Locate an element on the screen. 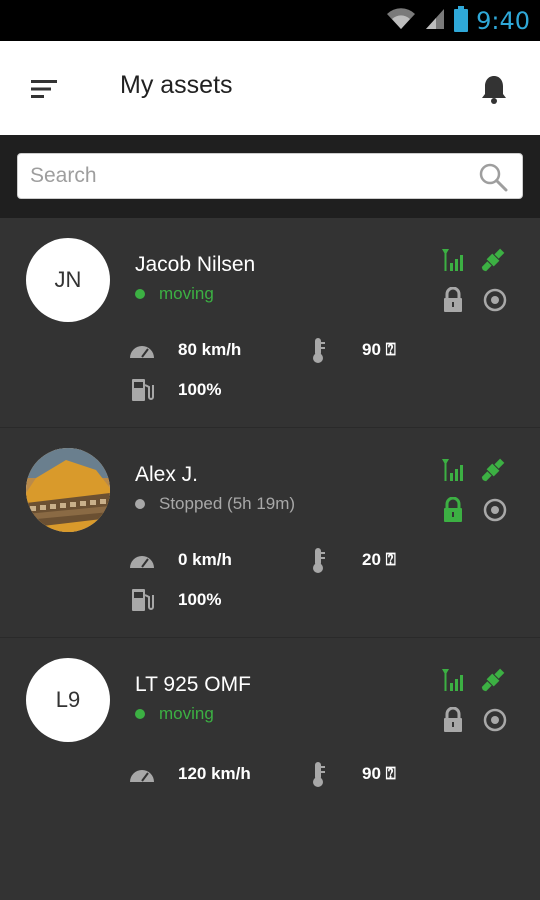  notifications-button is located at coordinates (494, 89).